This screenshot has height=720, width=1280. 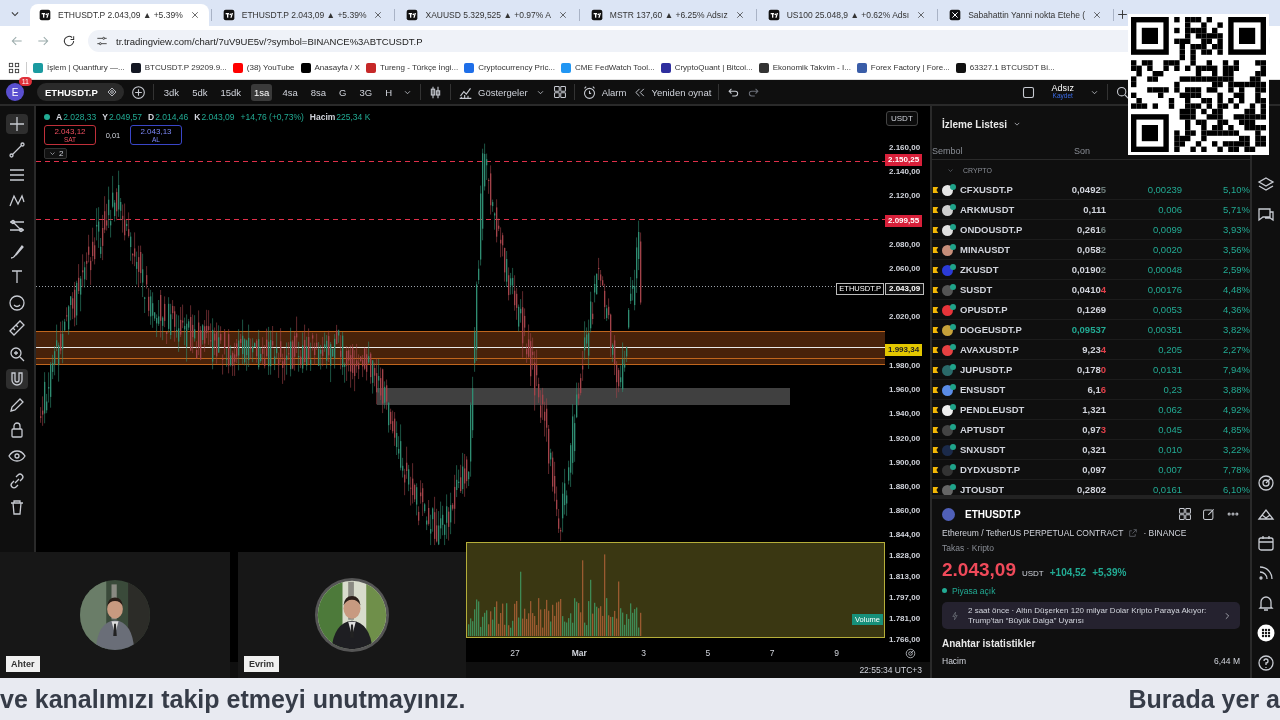 What do you see at coordinates (905, 244) in the screenshot?
I see `price-label: 2.080,00` at bounding box center [905, 244].